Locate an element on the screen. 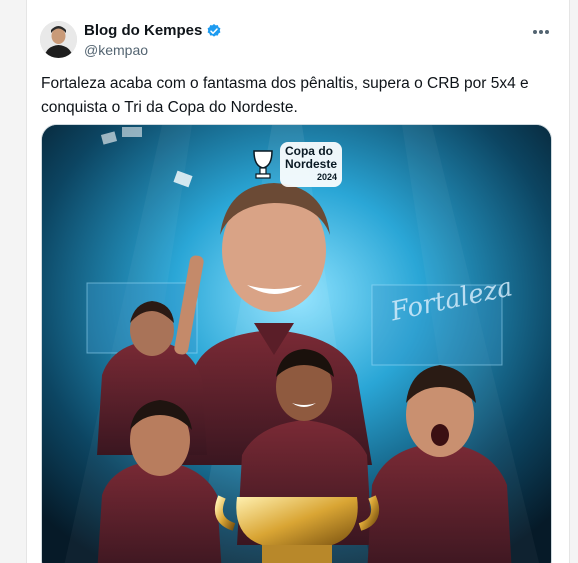 This screenshot has width=578, height=563. logo-year: 2024 is located at coordinates (326, 176).